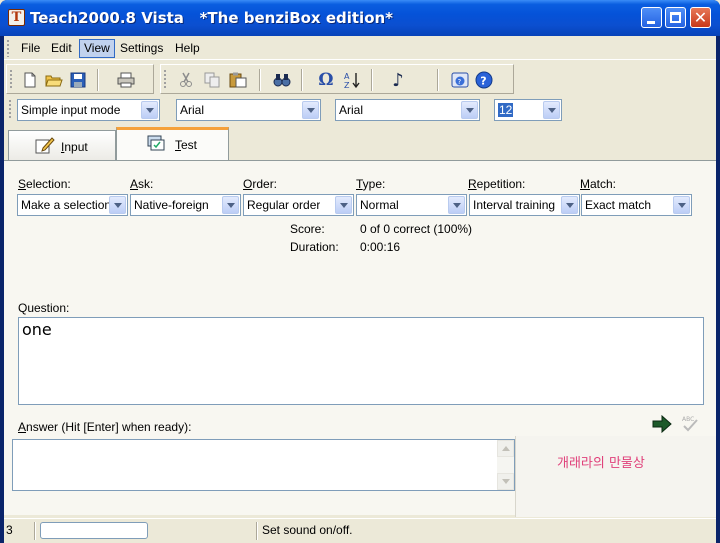 The image size is (720, 543). What do you see at coordinates (380, 247) in the screenshot?
I see `duration-value: 0:00:16` at bounding box center [380, 247].